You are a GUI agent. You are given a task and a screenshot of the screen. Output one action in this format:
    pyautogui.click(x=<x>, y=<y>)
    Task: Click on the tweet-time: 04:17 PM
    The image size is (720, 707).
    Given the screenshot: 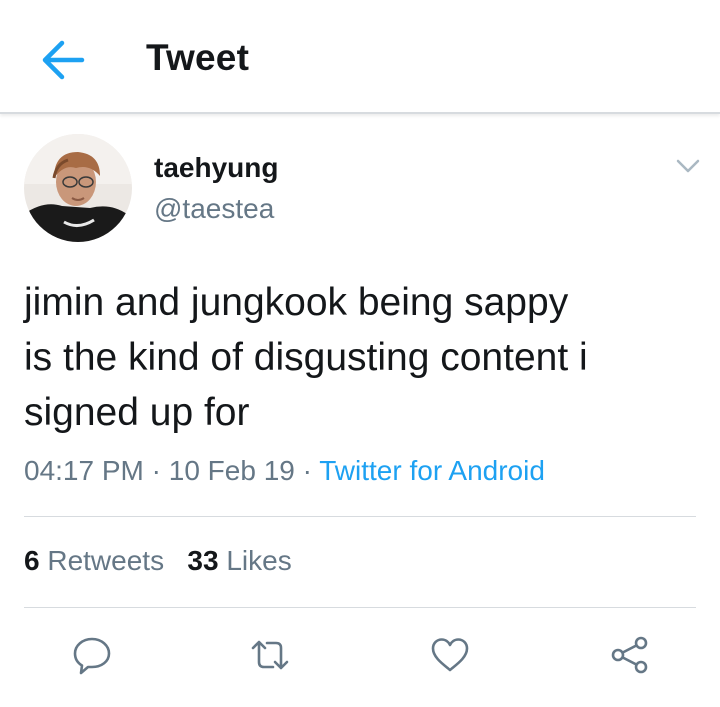 What is the action you would take?
    pyautogui.click(x=84, y=470)
    